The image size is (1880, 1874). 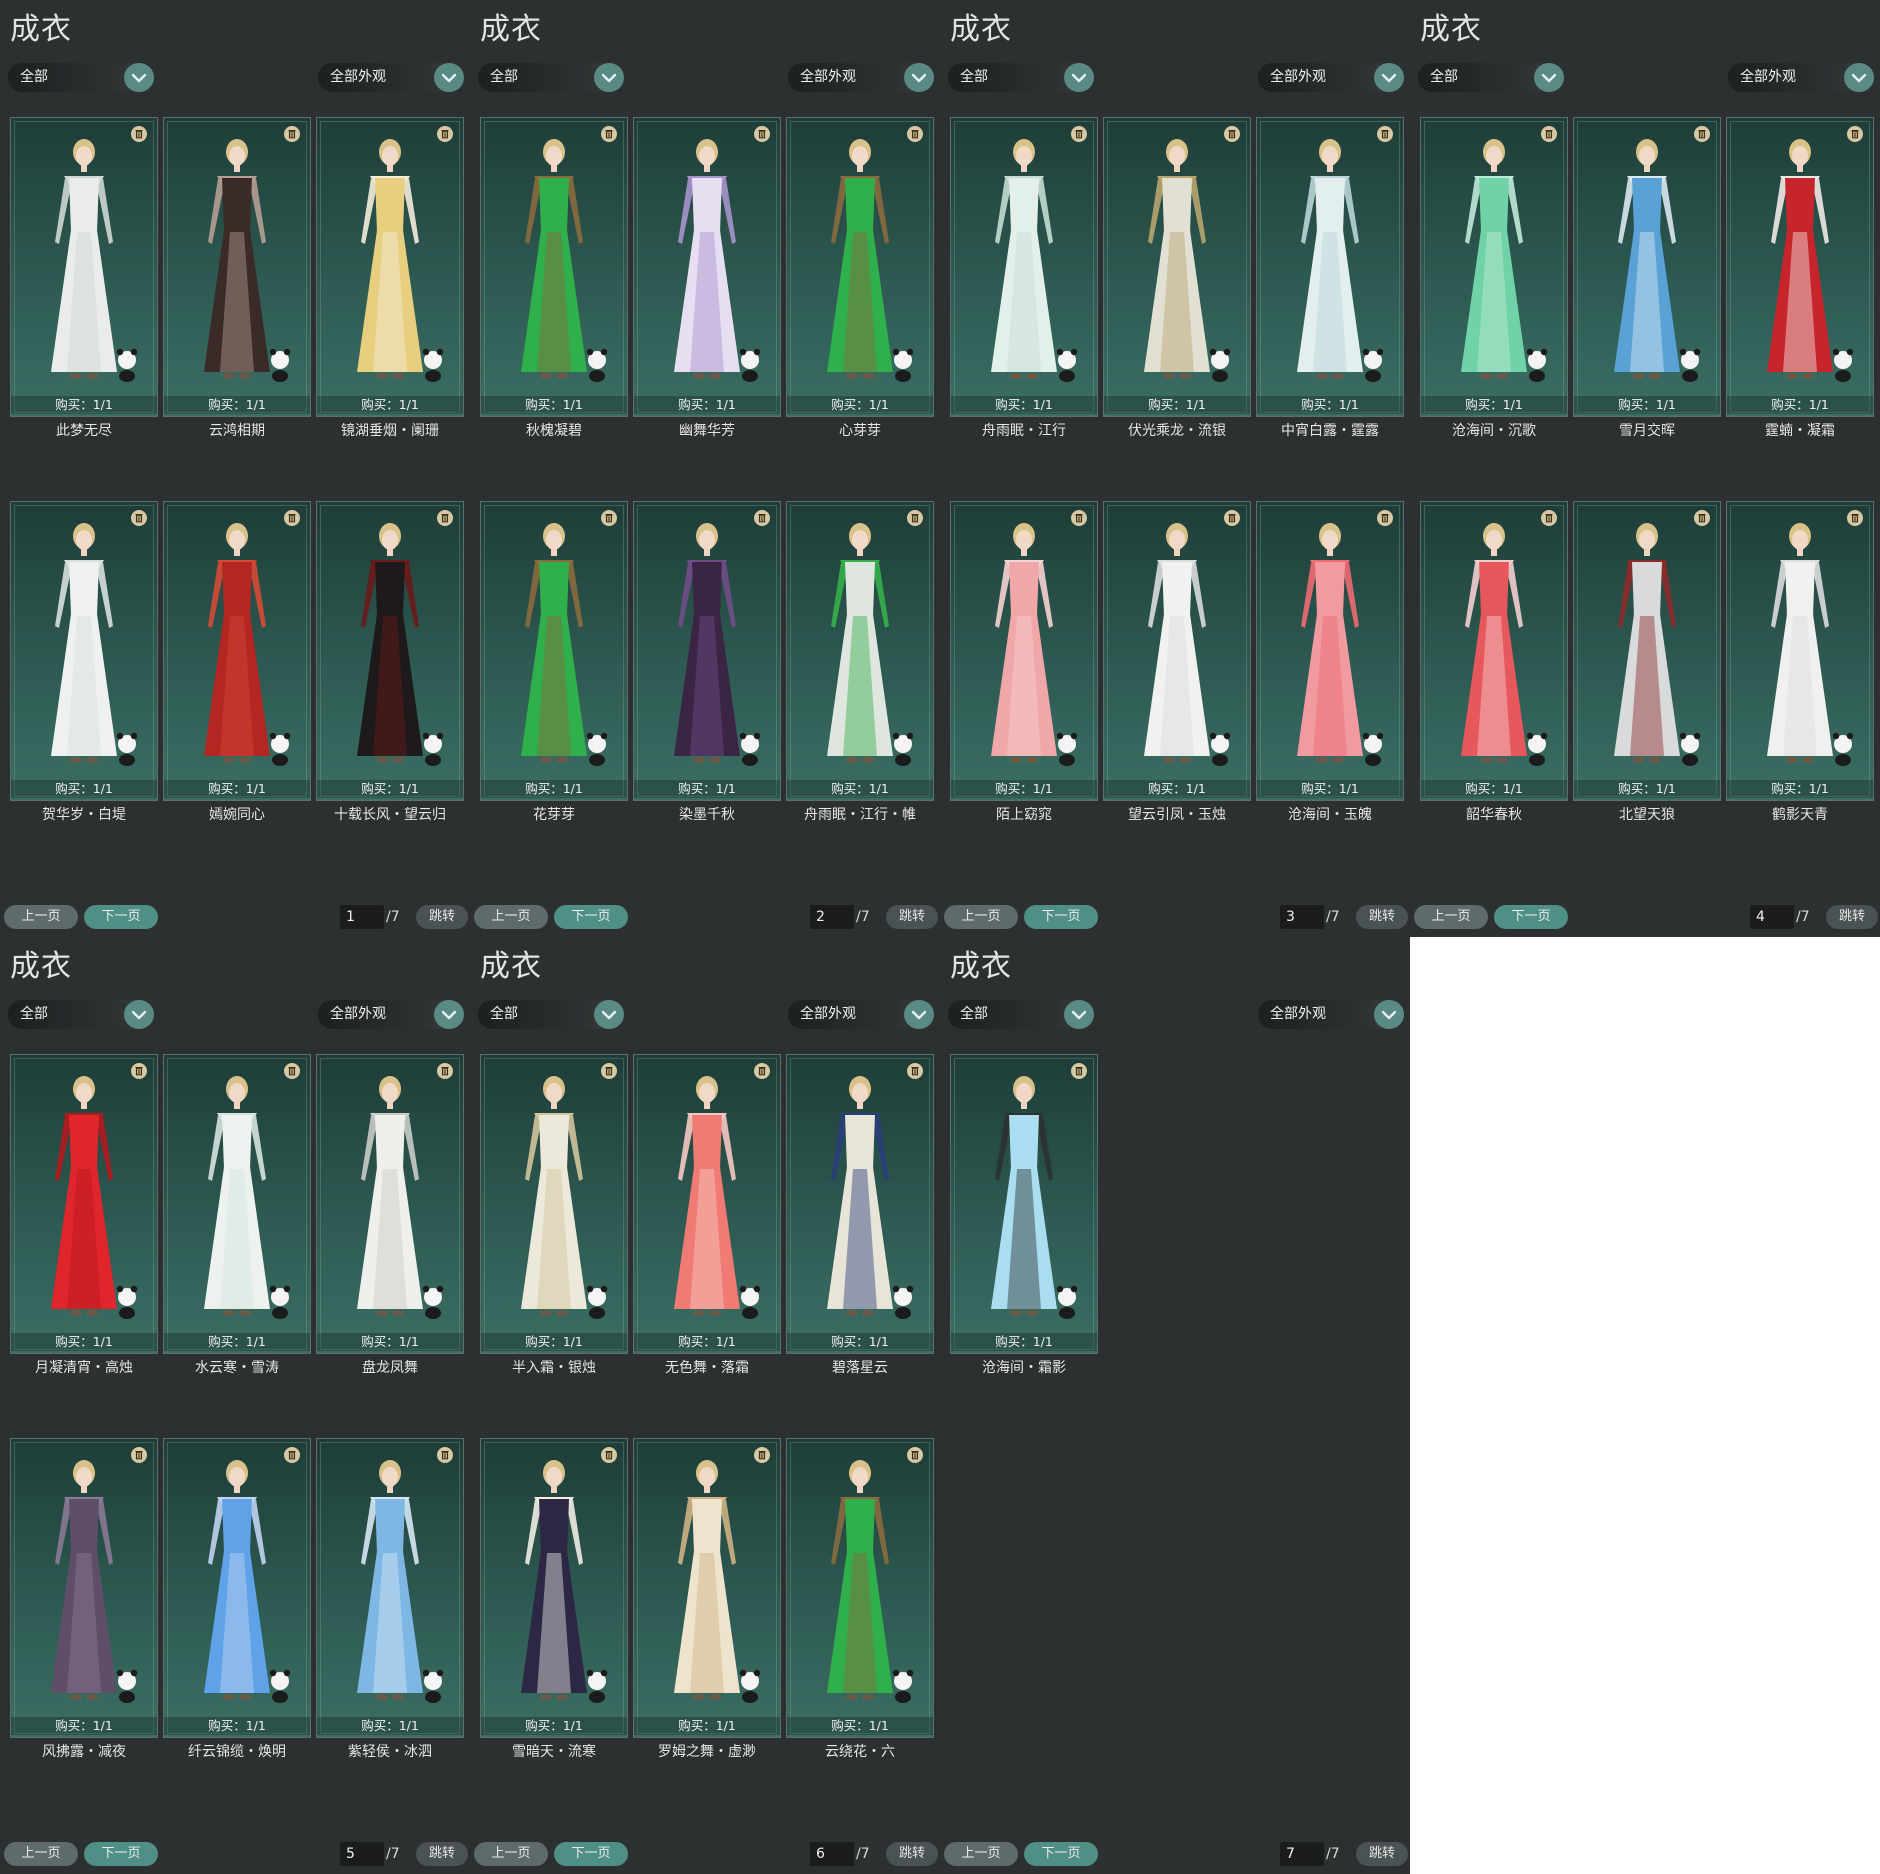 I want to click on outfit-card: 购买：1/1 伏光乘龙・流银, so click(x=1177, y=278).